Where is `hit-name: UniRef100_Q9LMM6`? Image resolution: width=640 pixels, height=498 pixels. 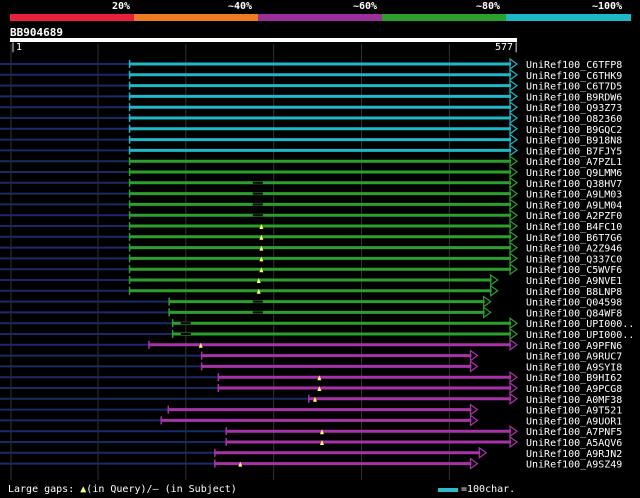 hit-name: UniRef100_Q9LMM6 is located at coordinates (574, 173).